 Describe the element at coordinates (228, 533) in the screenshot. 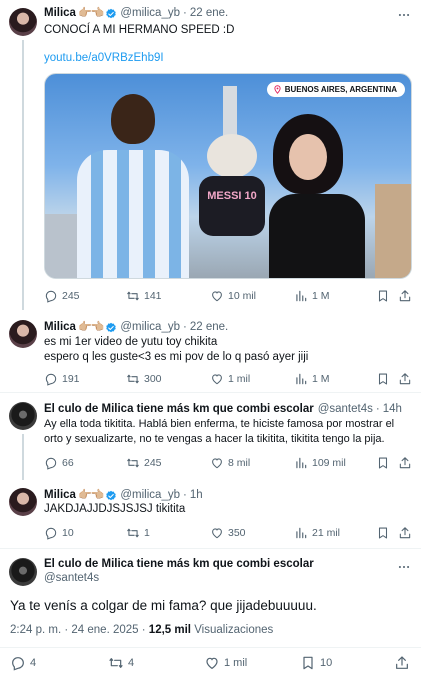

I see `like-button: 350` at that location.